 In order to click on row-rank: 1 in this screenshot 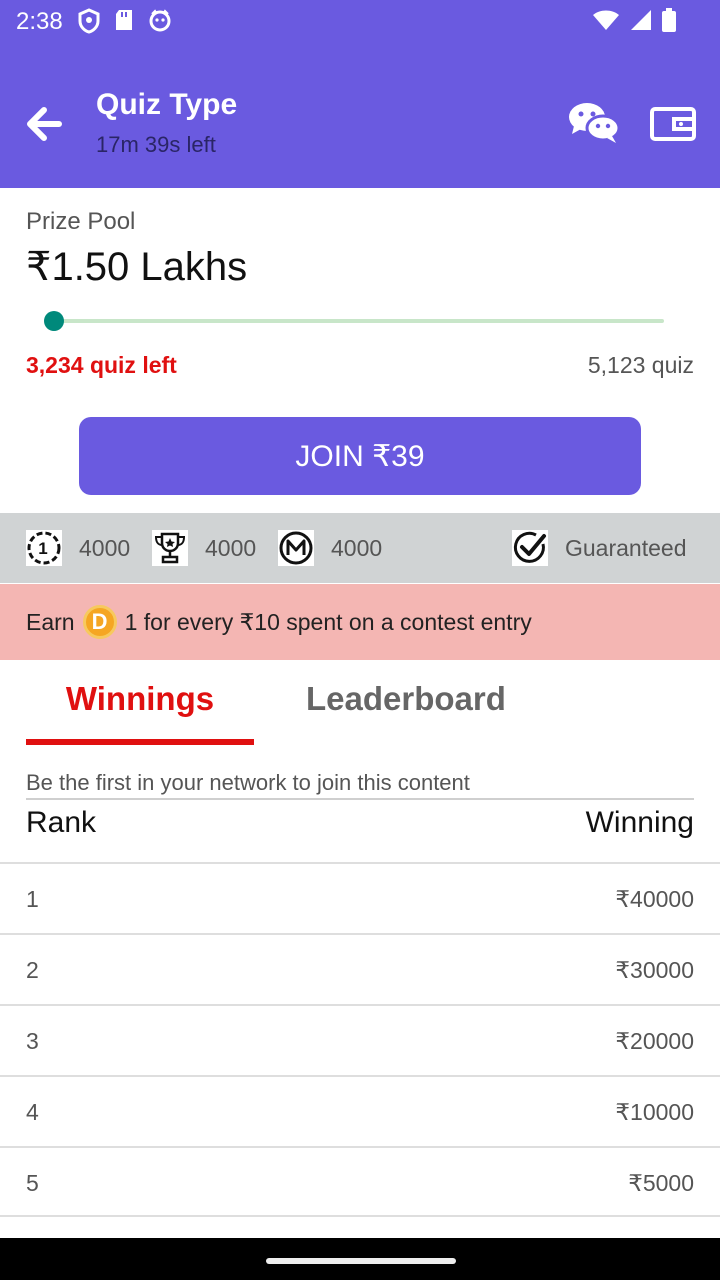, I will do `click(32, 899)`.